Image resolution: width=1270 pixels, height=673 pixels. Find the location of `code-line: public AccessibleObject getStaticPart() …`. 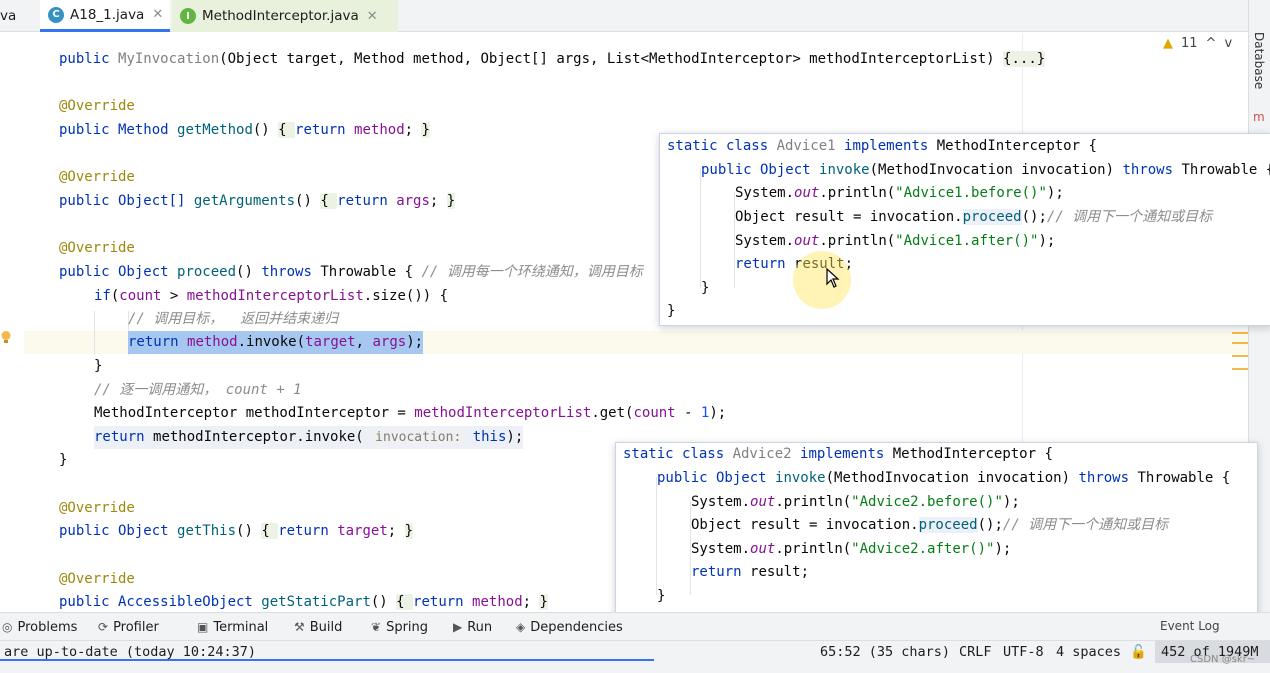

code-line: public AccessibleObject getStaticPart() … is located at coordinates (303, 602).